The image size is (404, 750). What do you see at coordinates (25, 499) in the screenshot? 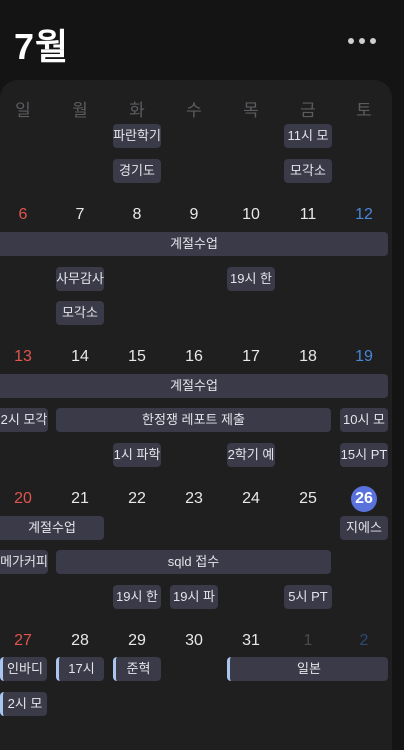
I see `date-cell: 20` at bounding box center [25, 499].